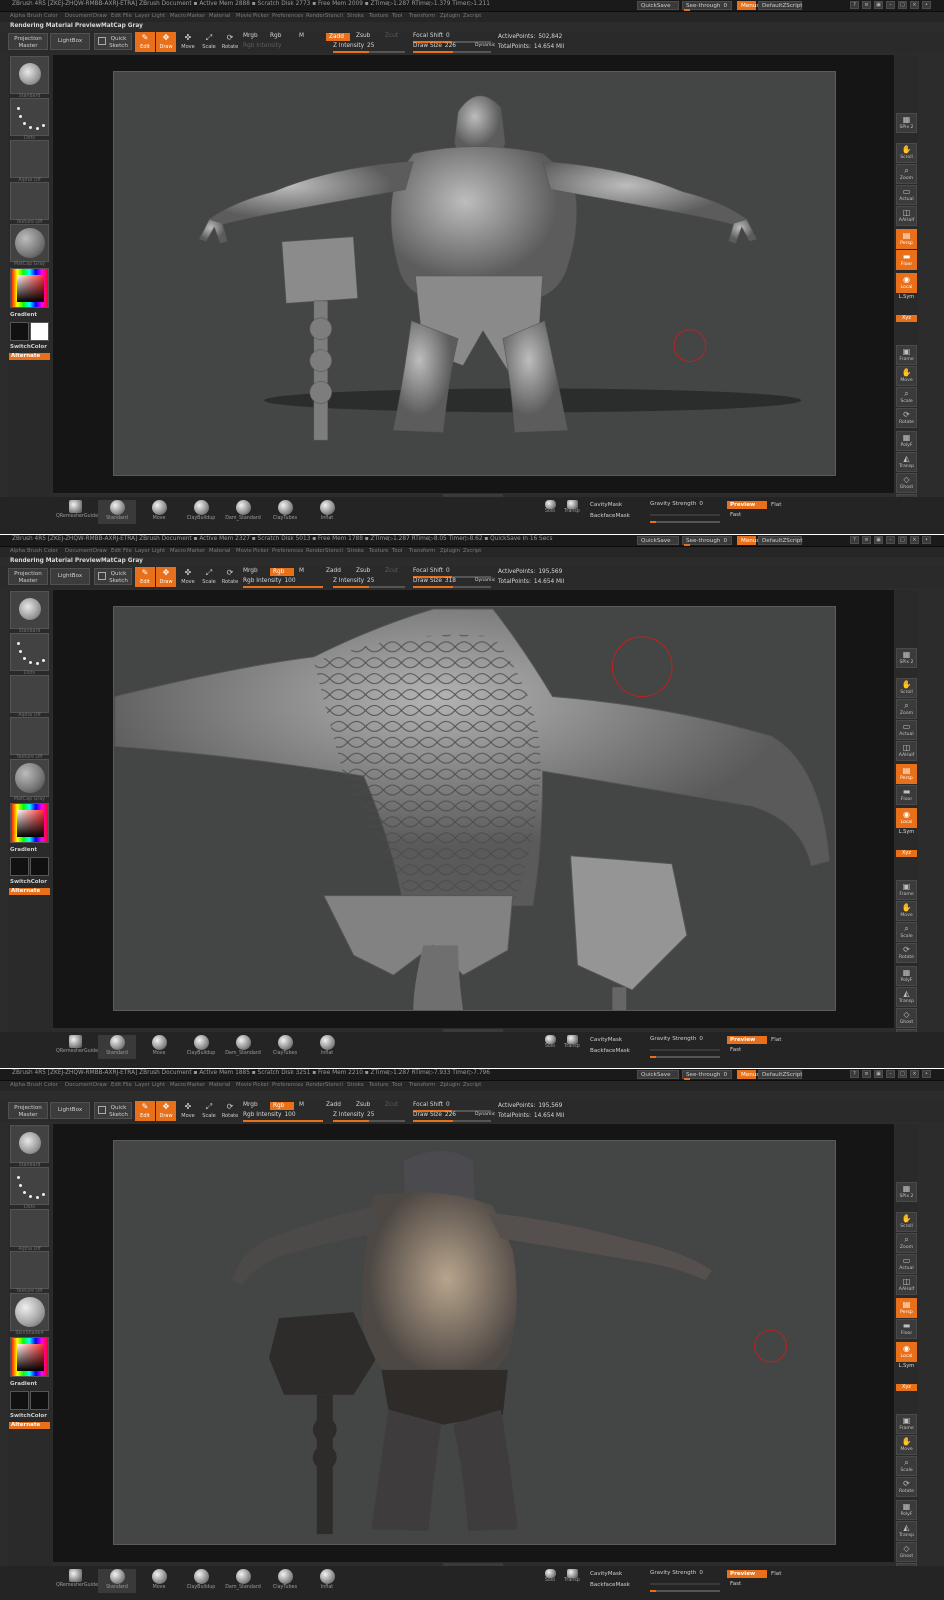 The height and width of the screenshot is (1600, 944). What do you see at coordinates (39, 331) in the screenshot?
I see `secondary-color-swatch` at bounding box center [39, 331].